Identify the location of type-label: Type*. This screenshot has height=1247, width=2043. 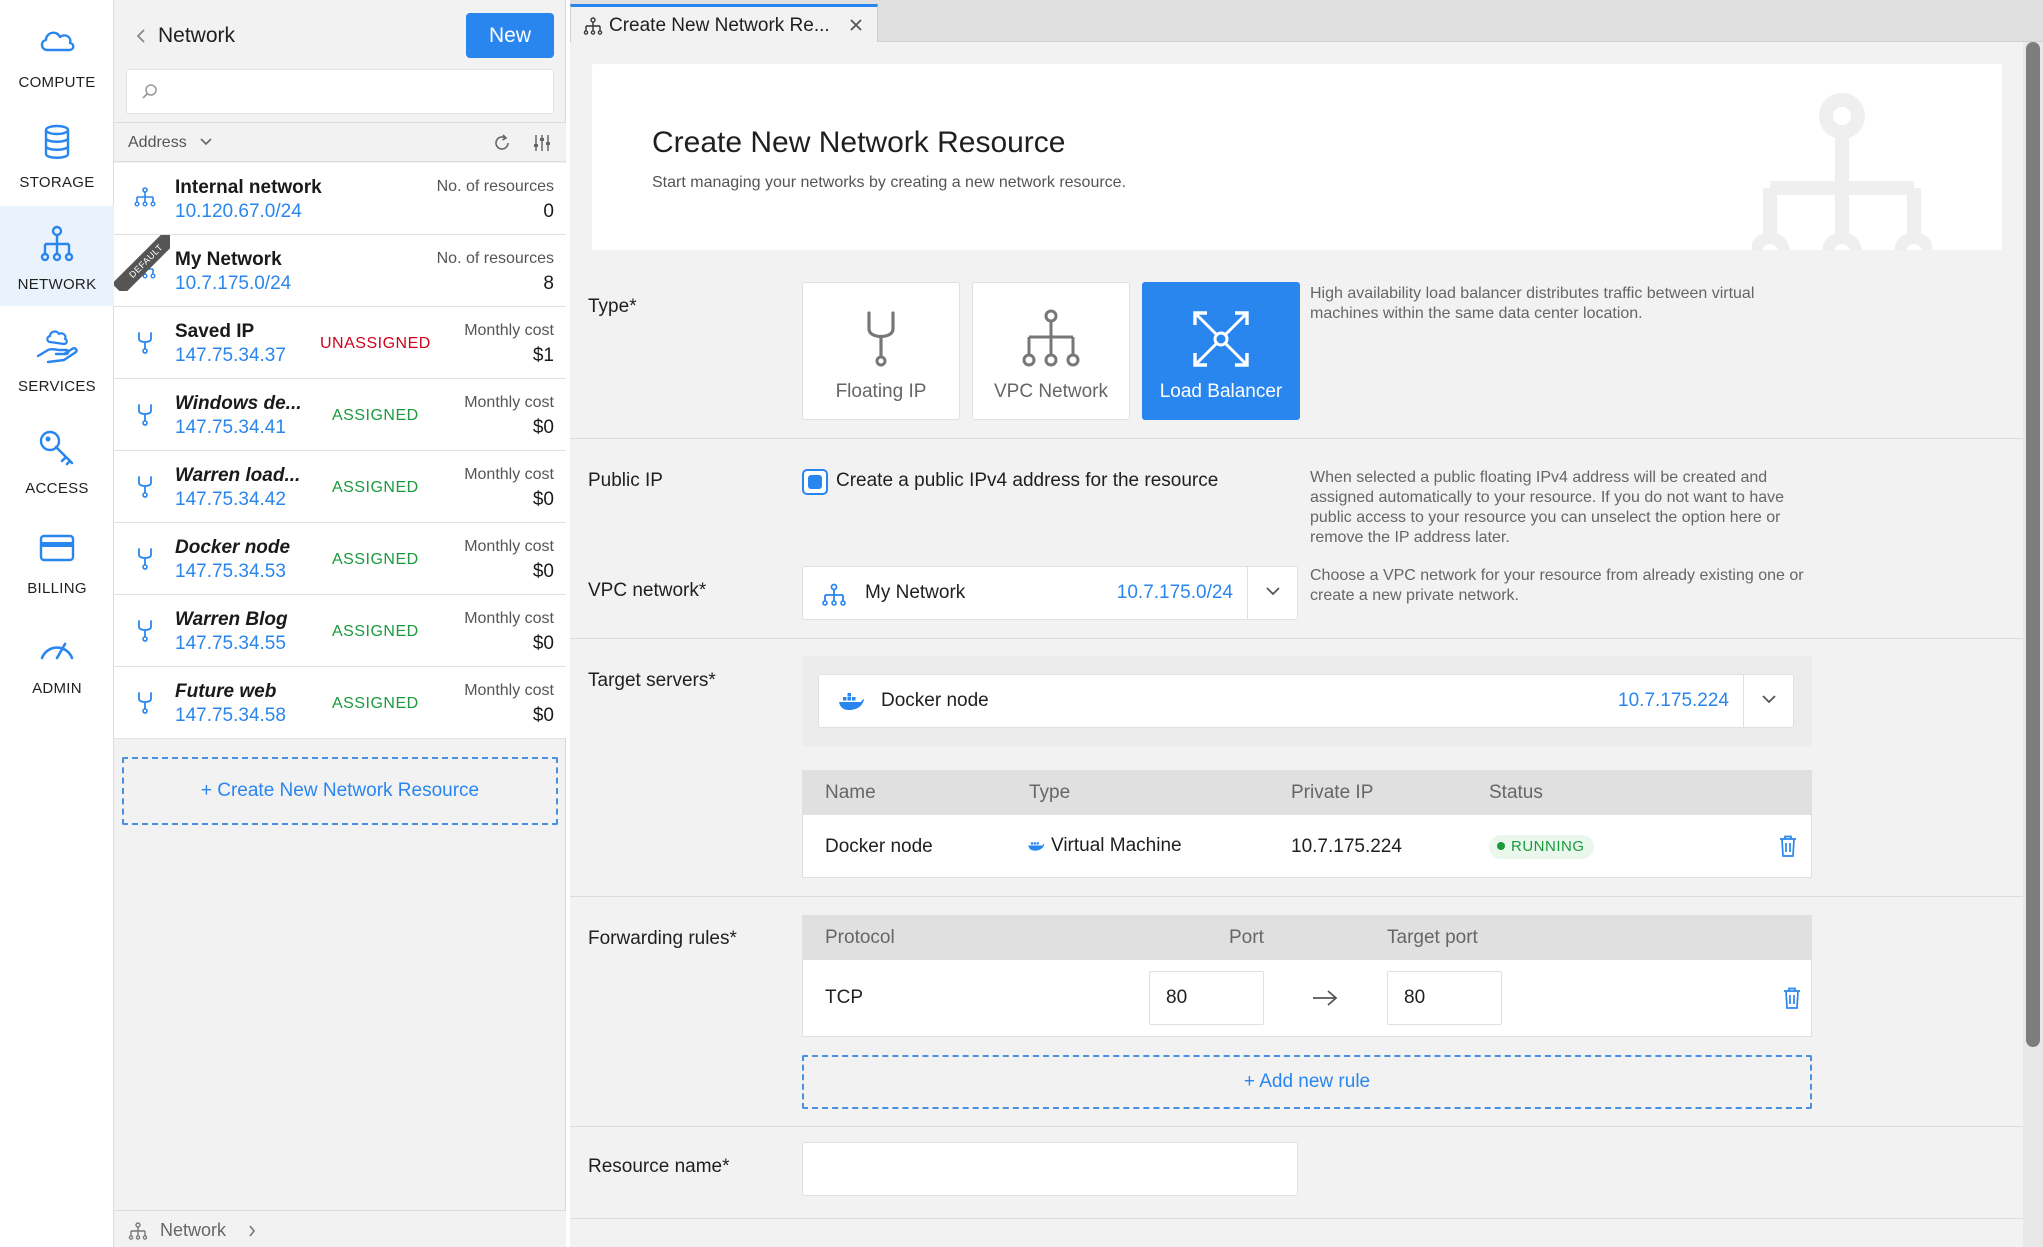
(612, 306).